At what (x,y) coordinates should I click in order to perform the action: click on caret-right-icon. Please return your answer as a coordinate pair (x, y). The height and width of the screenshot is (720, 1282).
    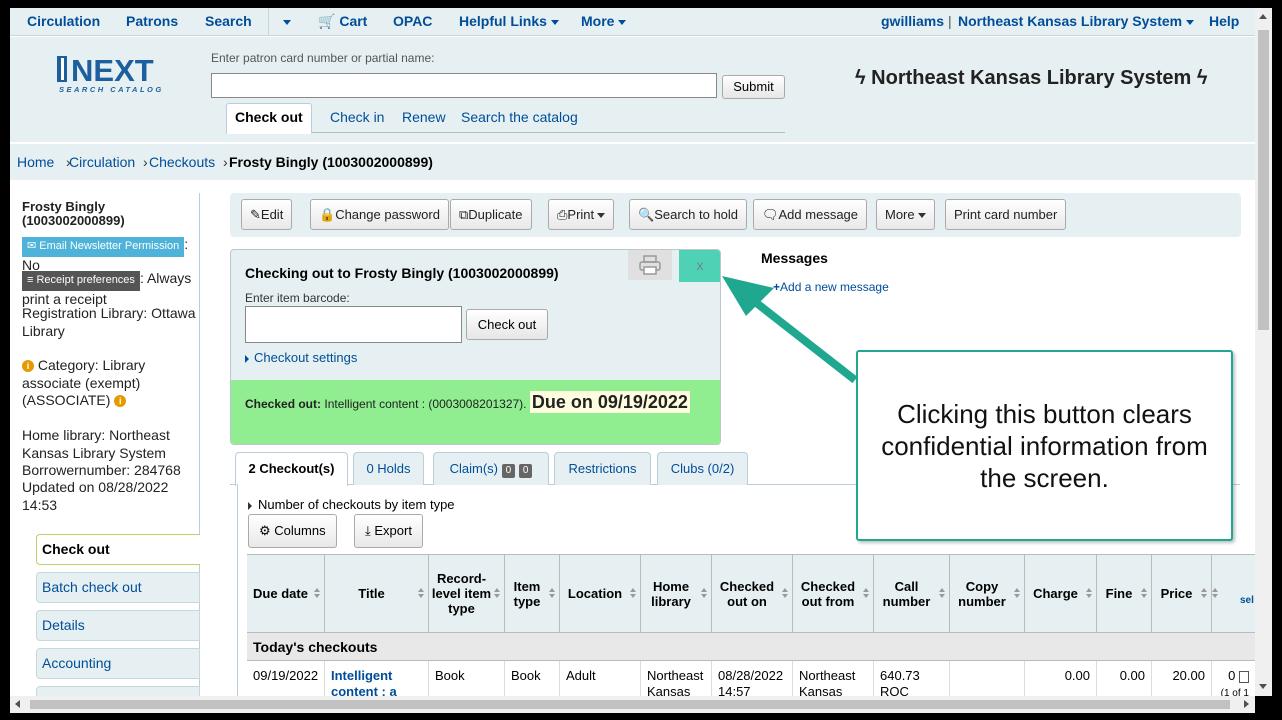
    Looking at the image, I should click on (247, 358).